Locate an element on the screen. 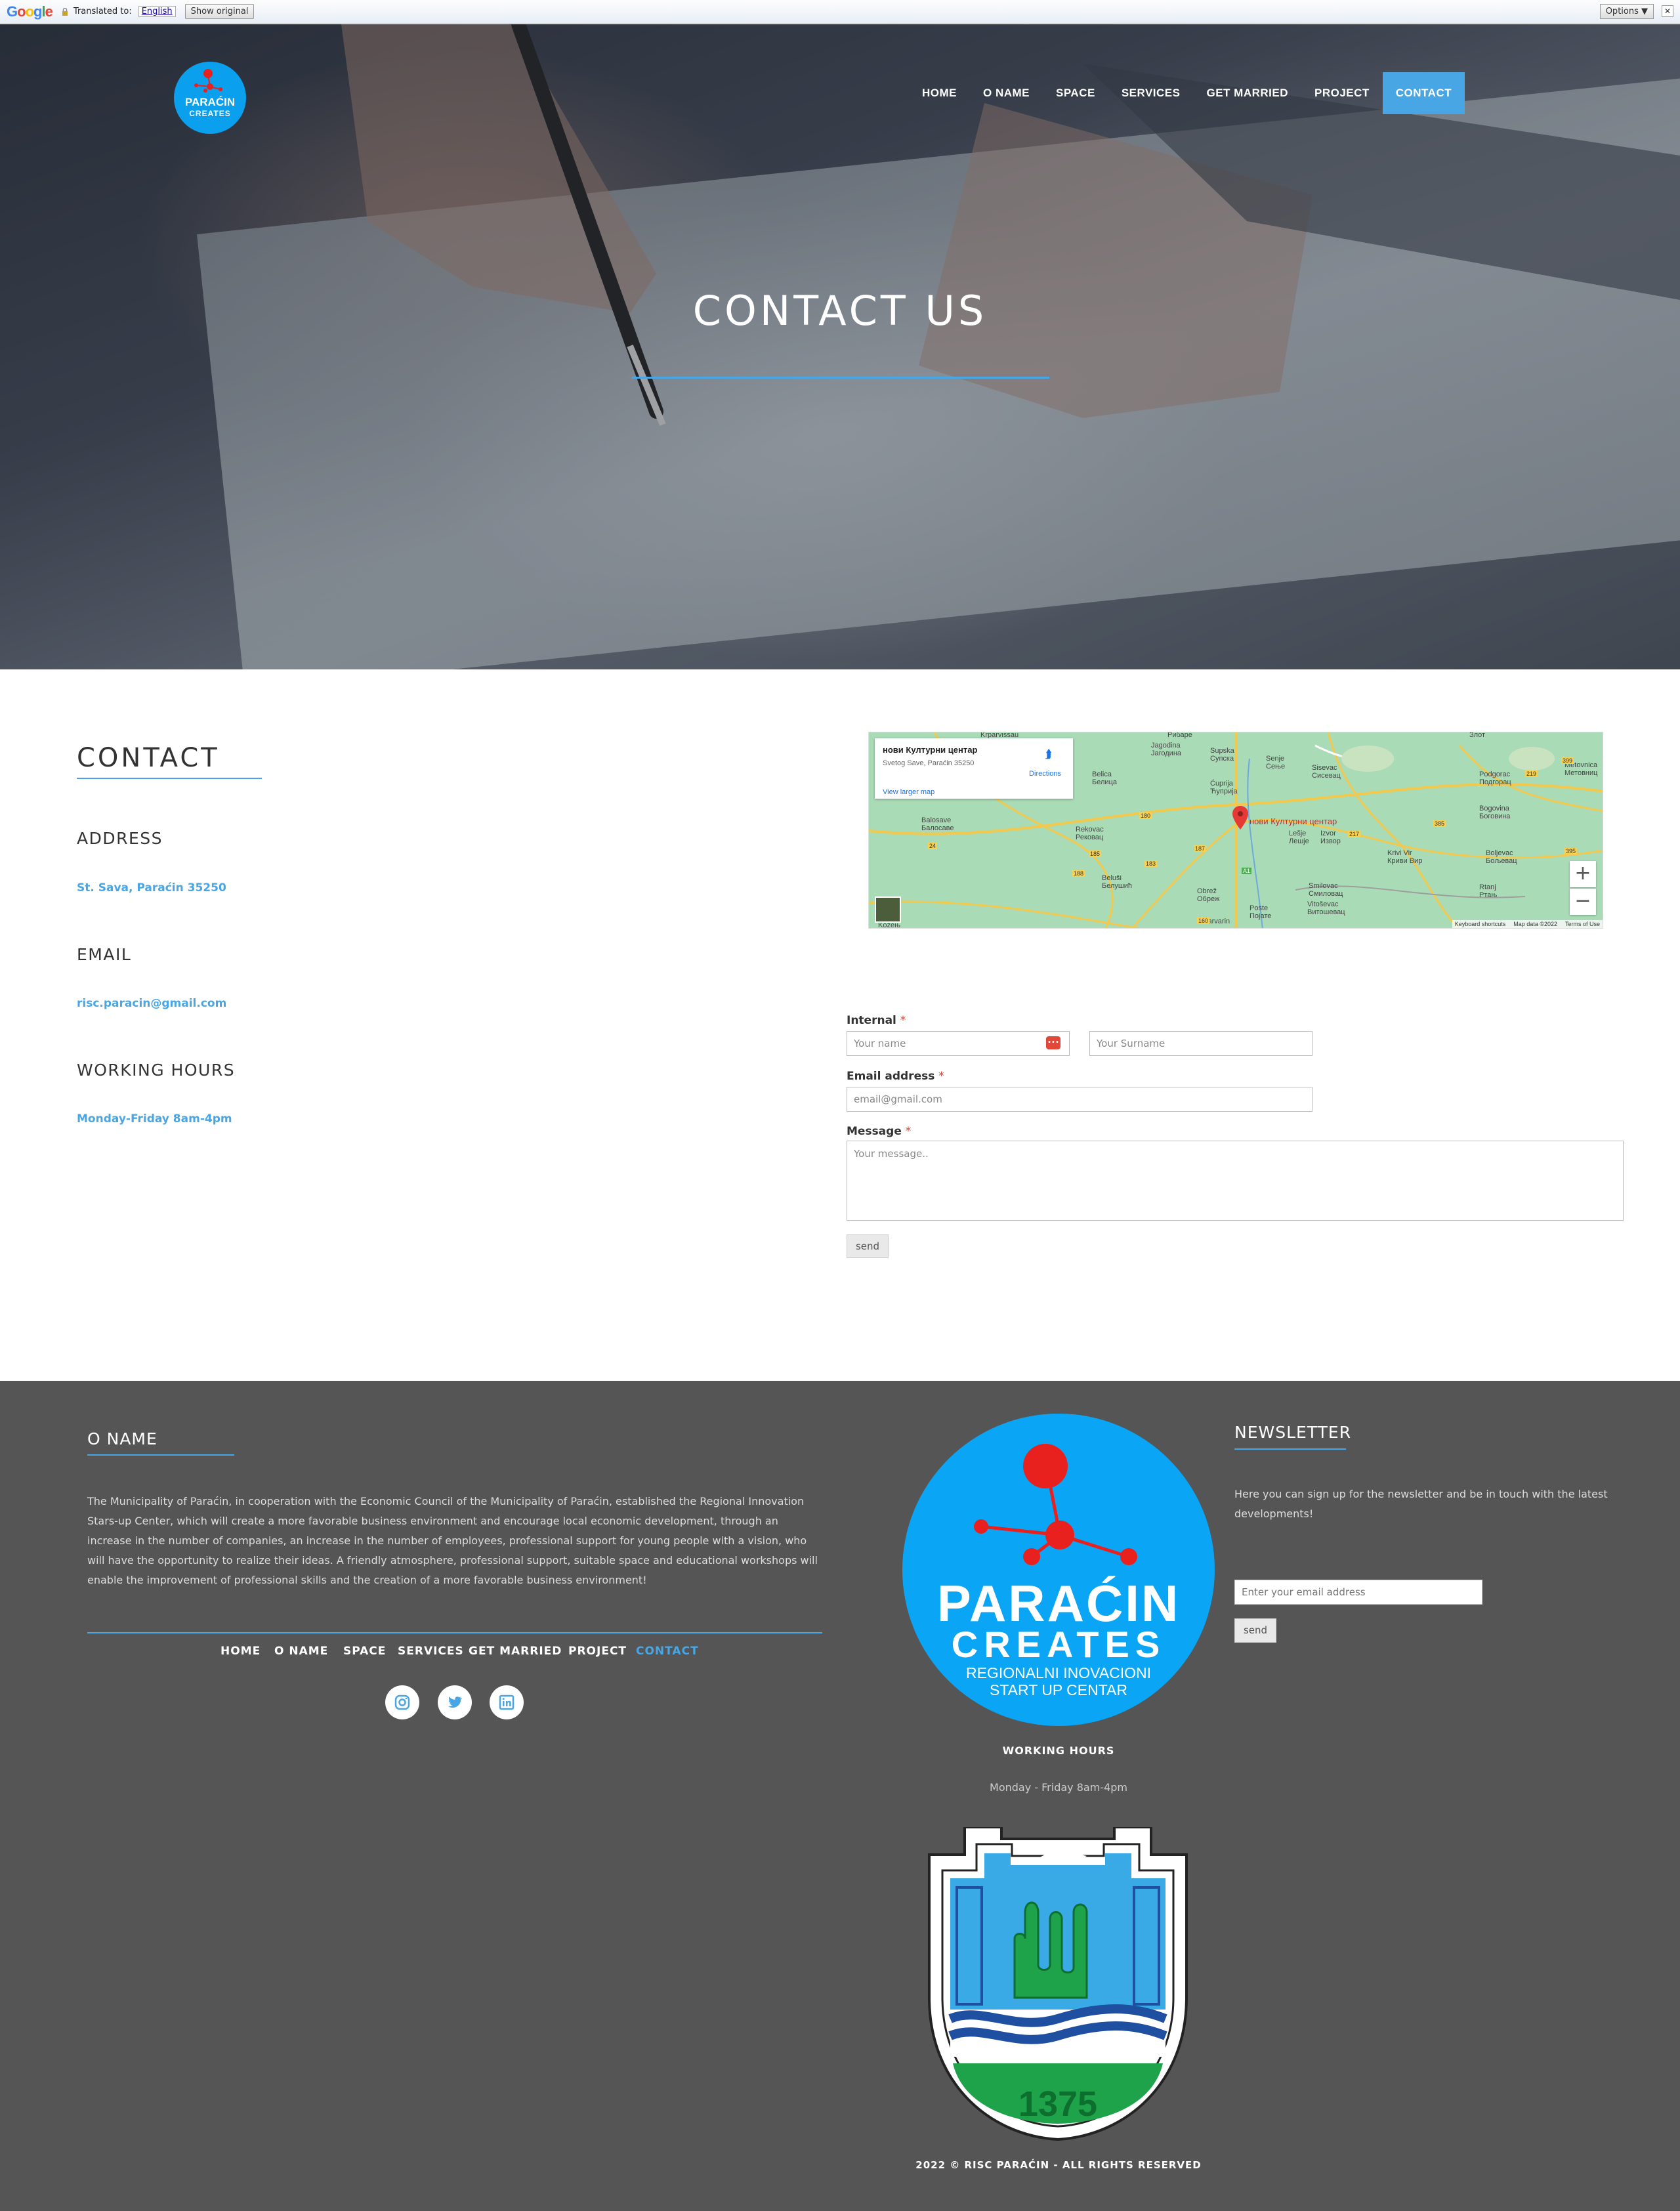 The height and width of the screenshot is (2211, 1680). map-data-label: Map data ©2022 is located at coordinates (1535, 924).